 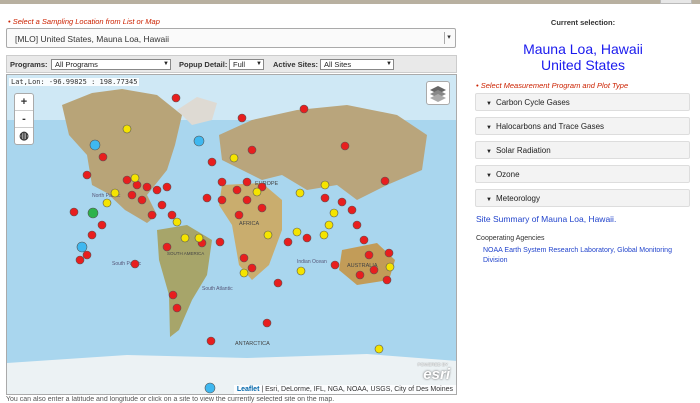 I want to click on accordion-ozone: ▼ Ozone, so click(x=582, y=174).